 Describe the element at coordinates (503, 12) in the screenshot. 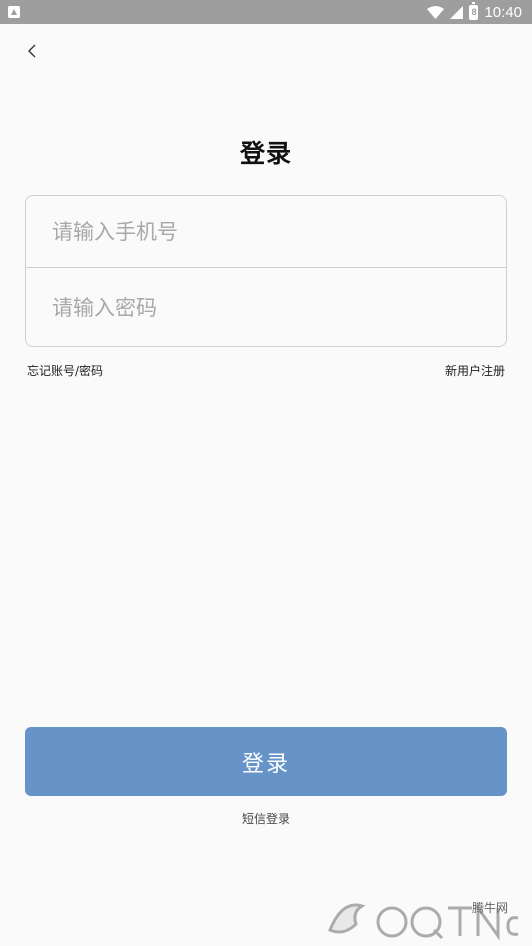

I see `status-time: 10:40` at that location.